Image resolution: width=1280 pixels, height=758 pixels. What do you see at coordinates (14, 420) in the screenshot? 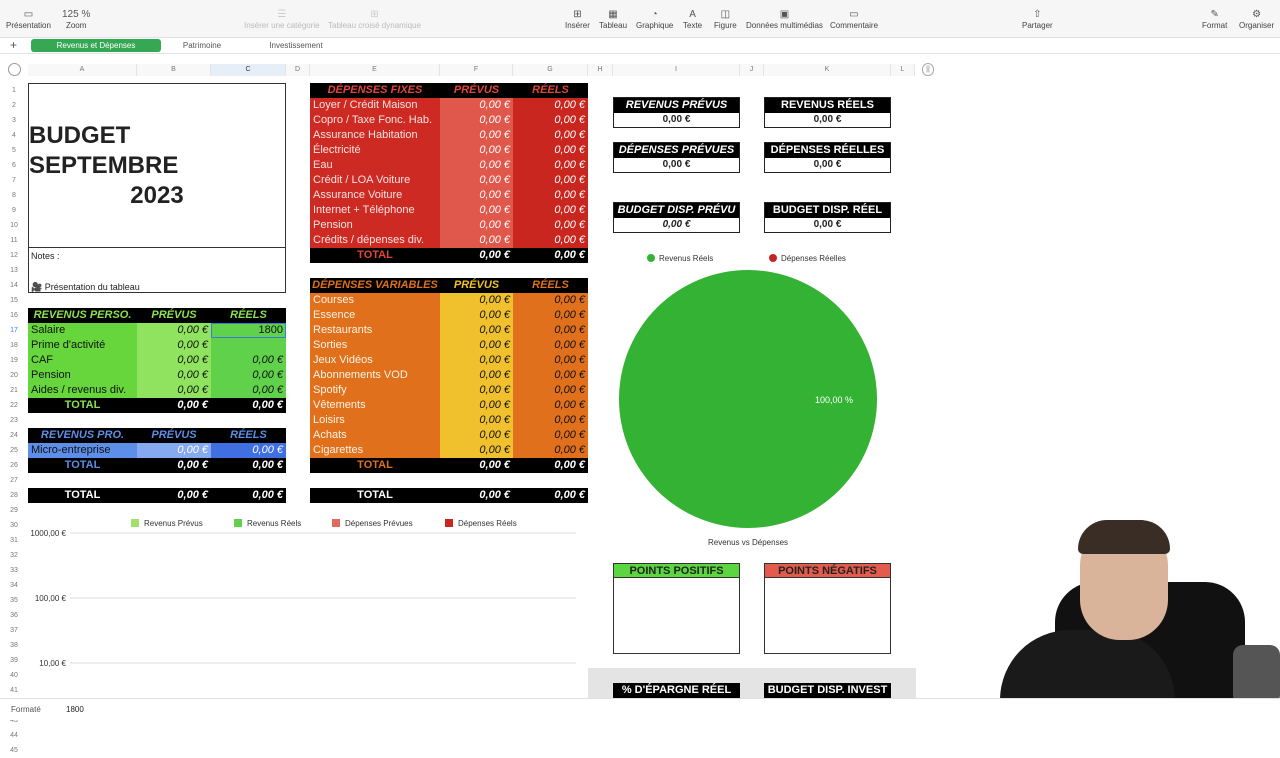
I see `row-header: 23` at bounding box center [14, 420].